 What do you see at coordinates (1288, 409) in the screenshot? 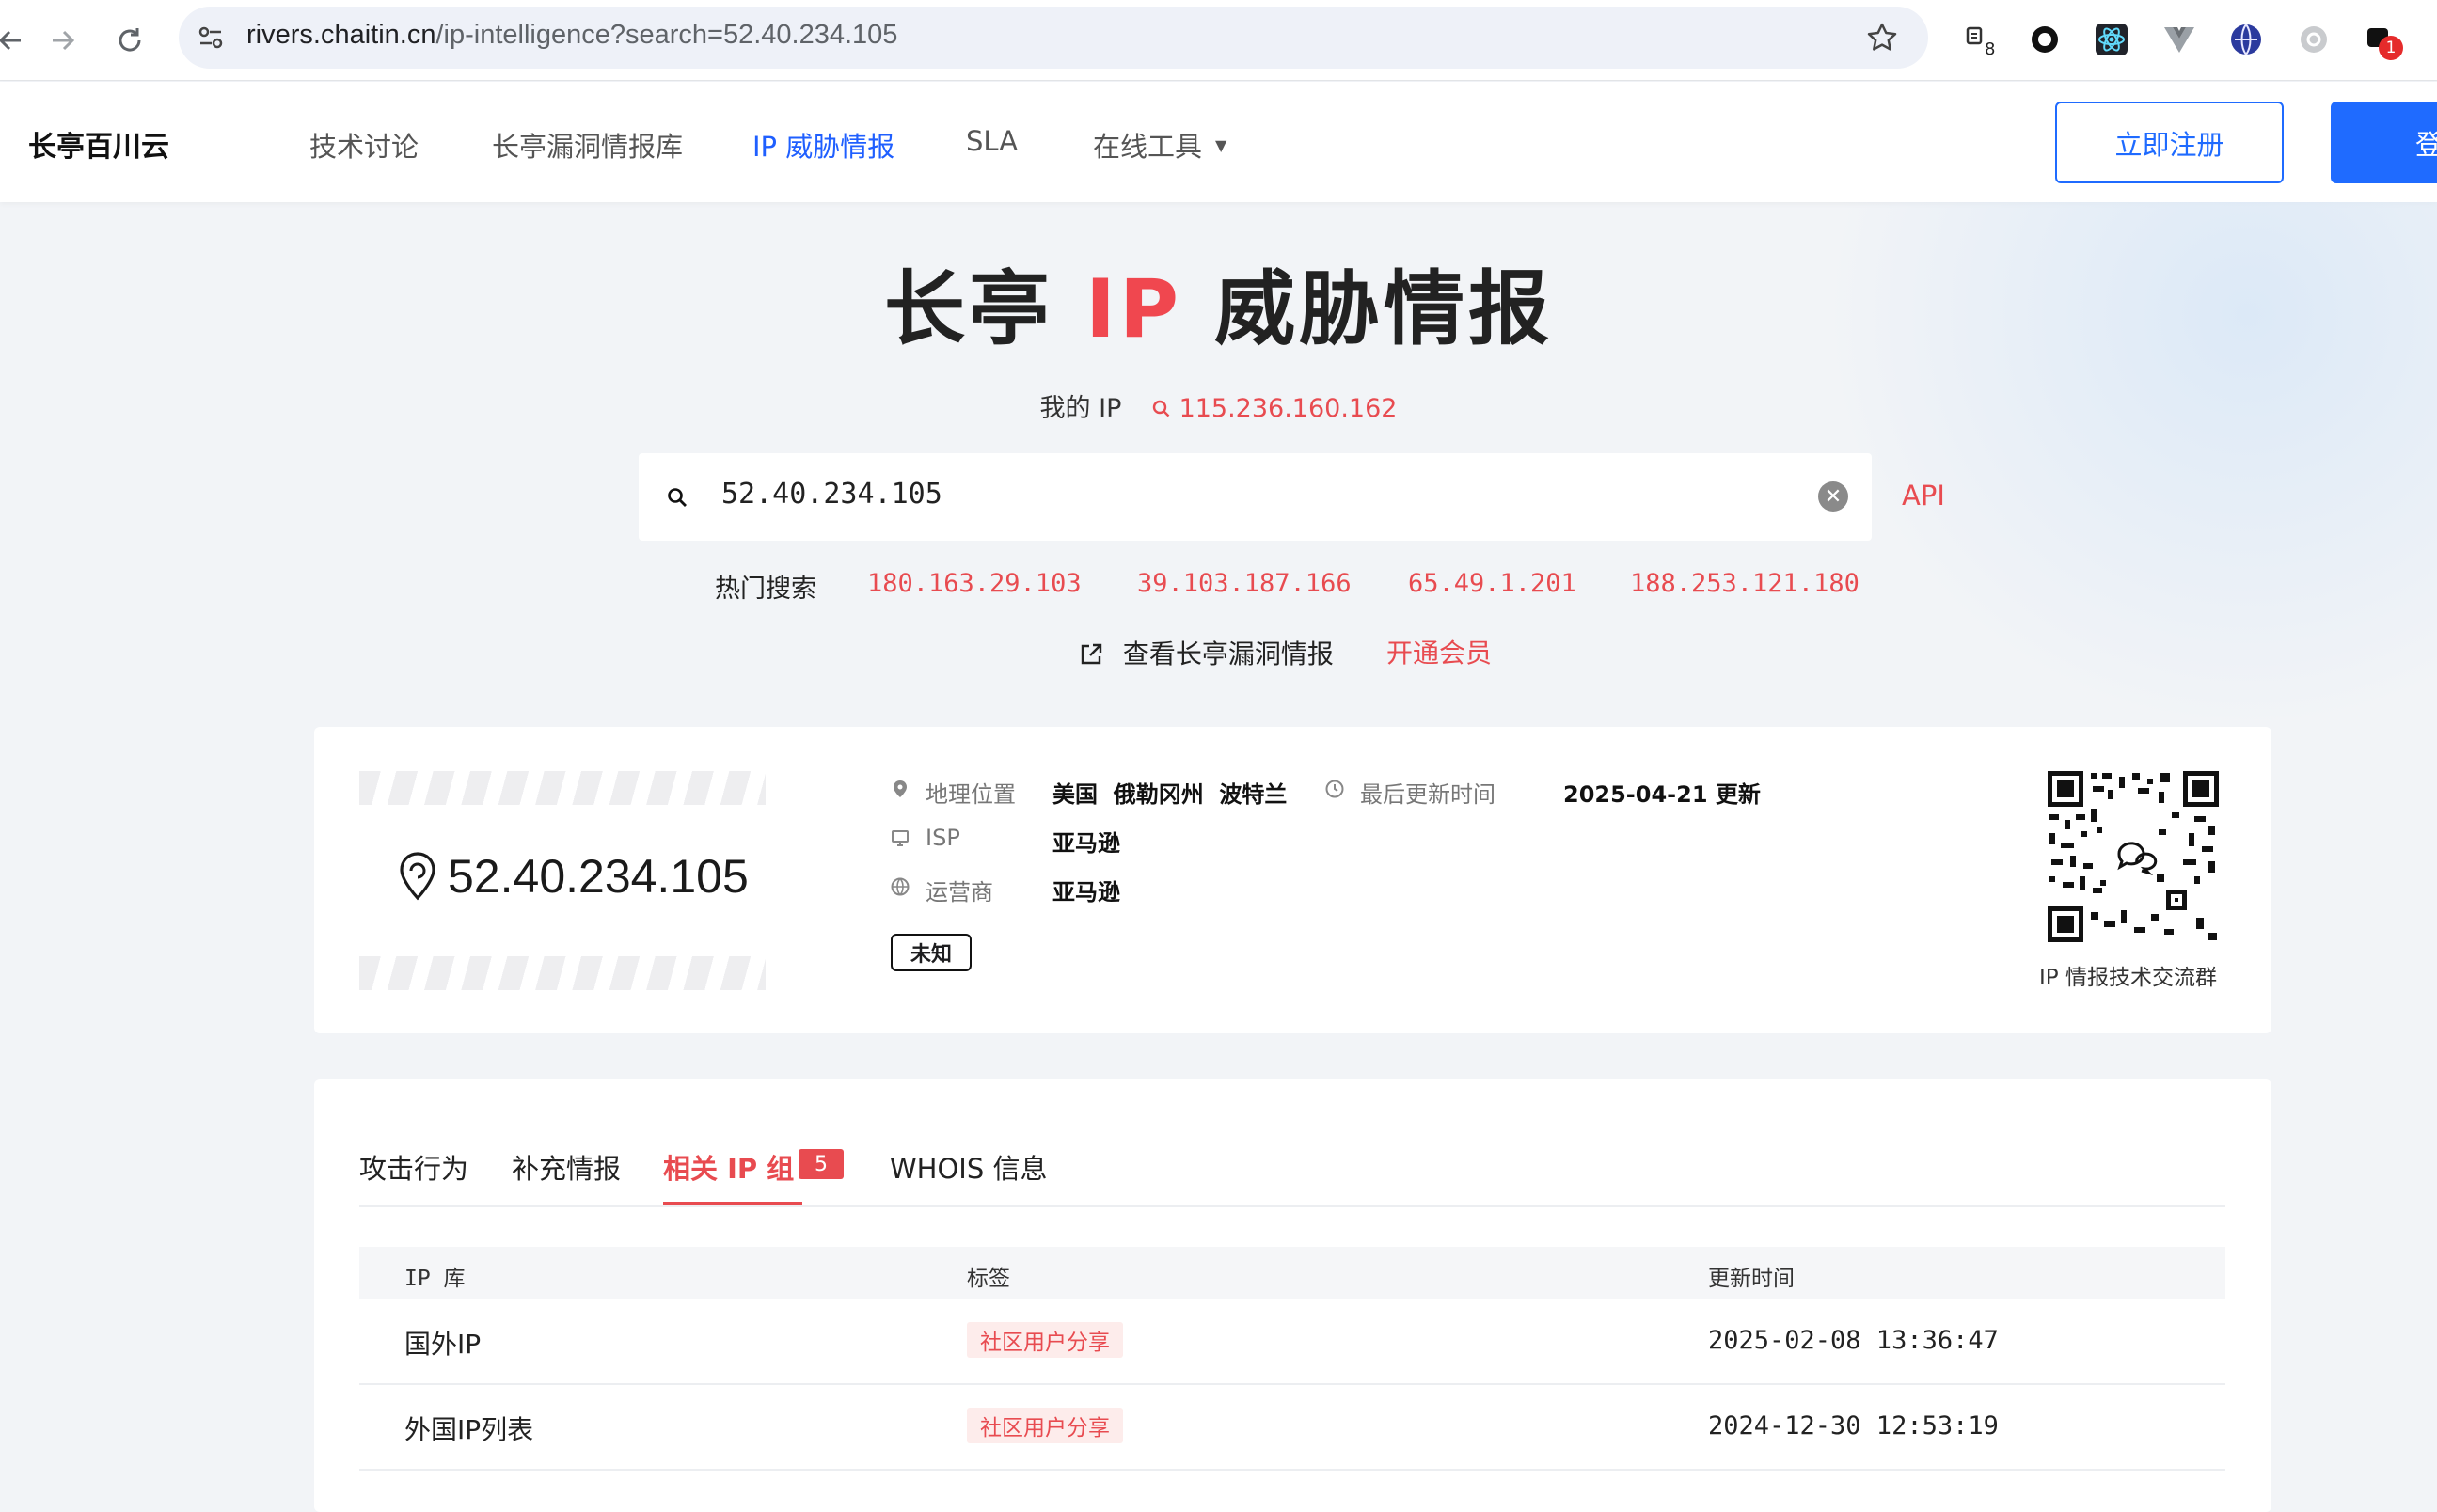
I see `my-ip-value: 115.236.160.162` at bounding box center [1288, 409].